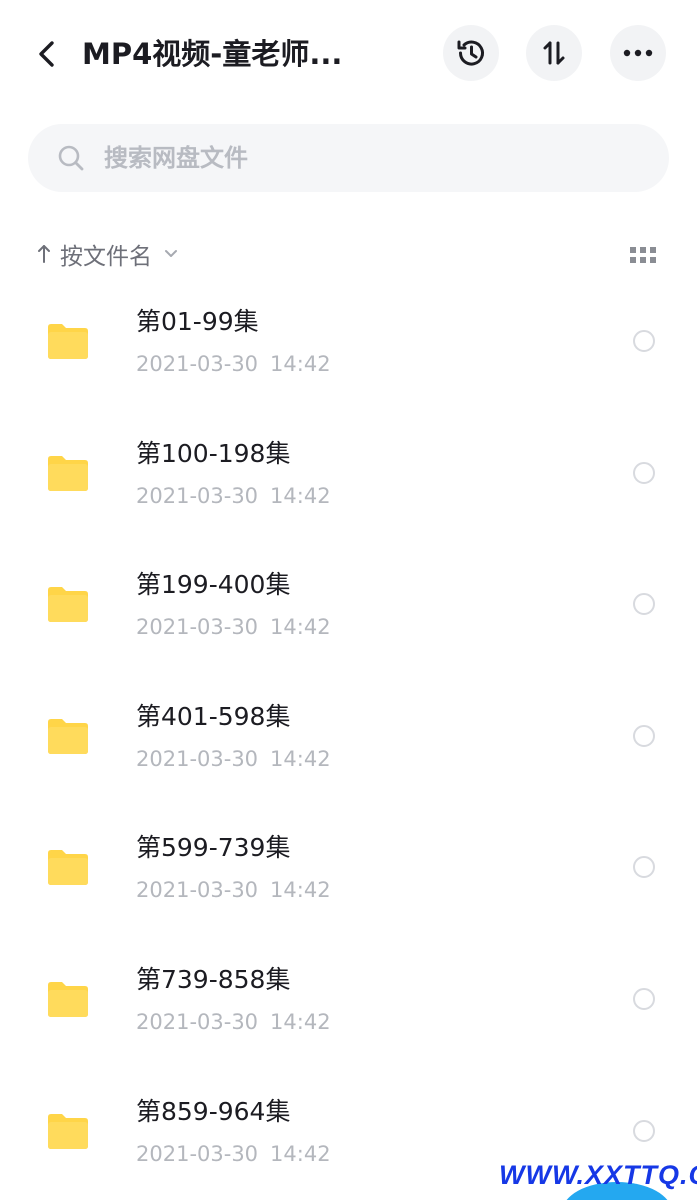  Describe the element at coordinates (364, 158) in the screenshot. I see `search-input` at that location.